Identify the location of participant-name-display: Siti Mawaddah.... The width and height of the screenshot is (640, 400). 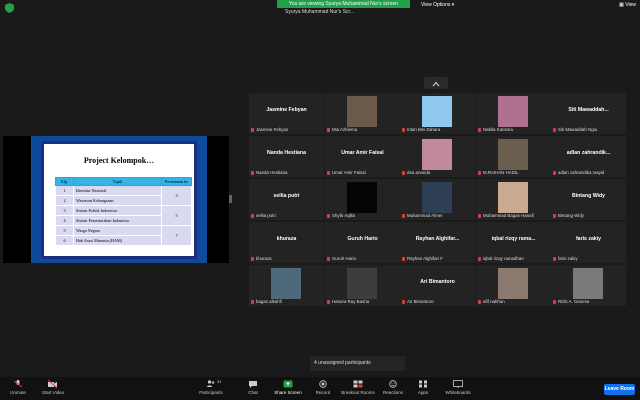
(588, 110).